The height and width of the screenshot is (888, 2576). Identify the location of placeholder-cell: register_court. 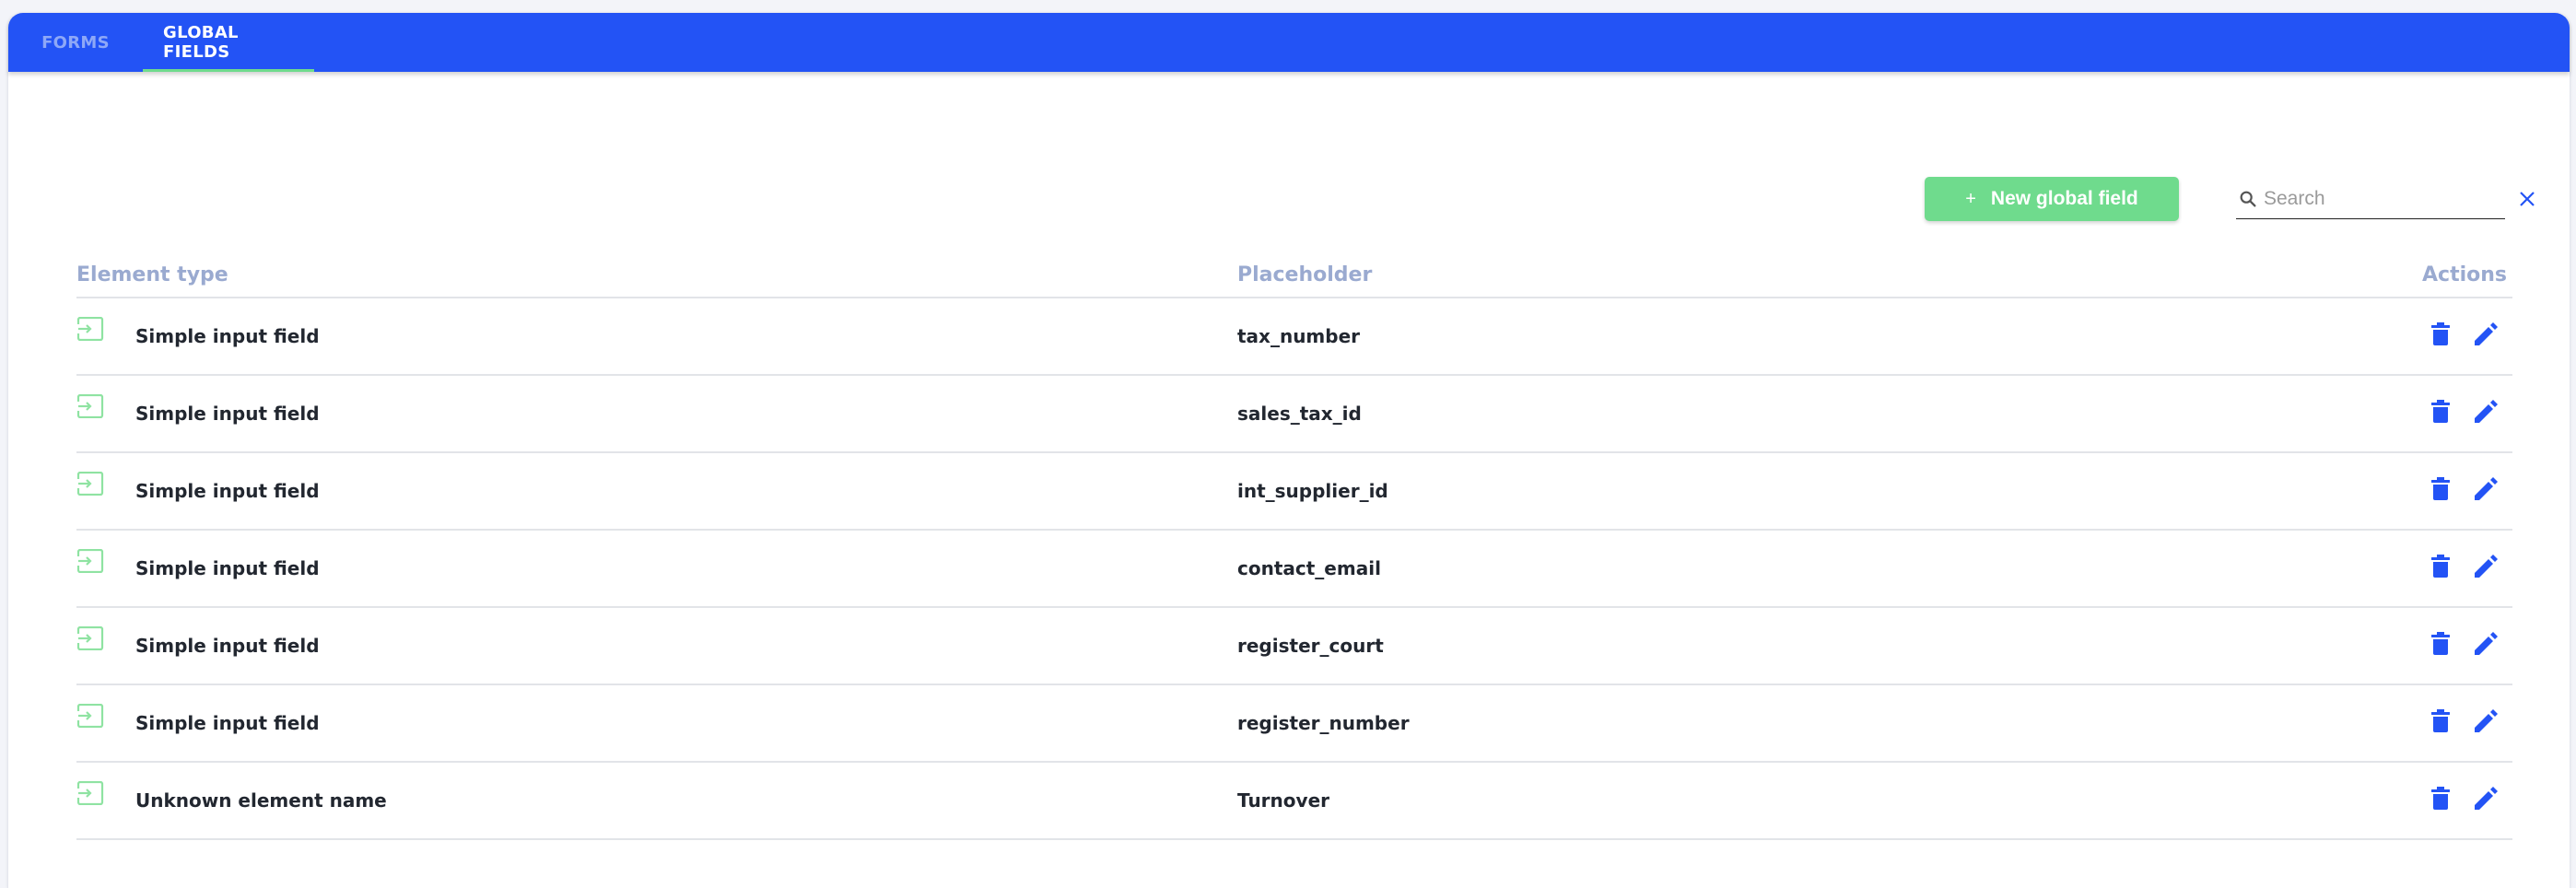
(1655, 646).